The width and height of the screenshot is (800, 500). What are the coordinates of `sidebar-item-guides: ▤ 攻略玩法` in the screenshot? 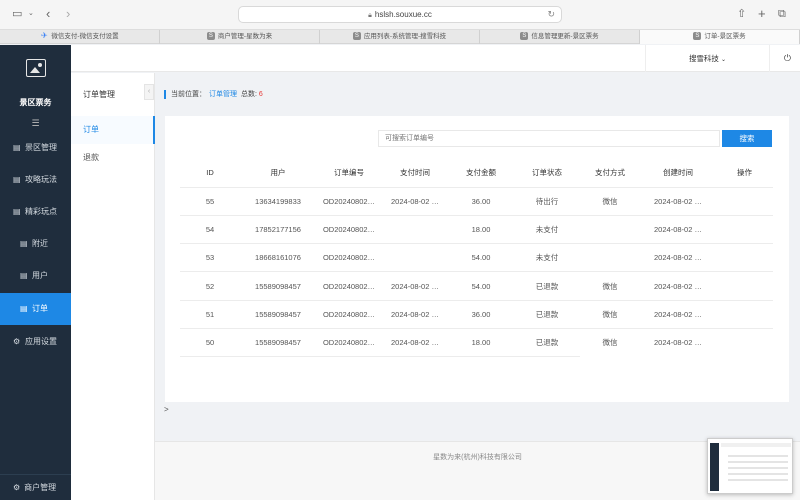 It's located at (35, 180).